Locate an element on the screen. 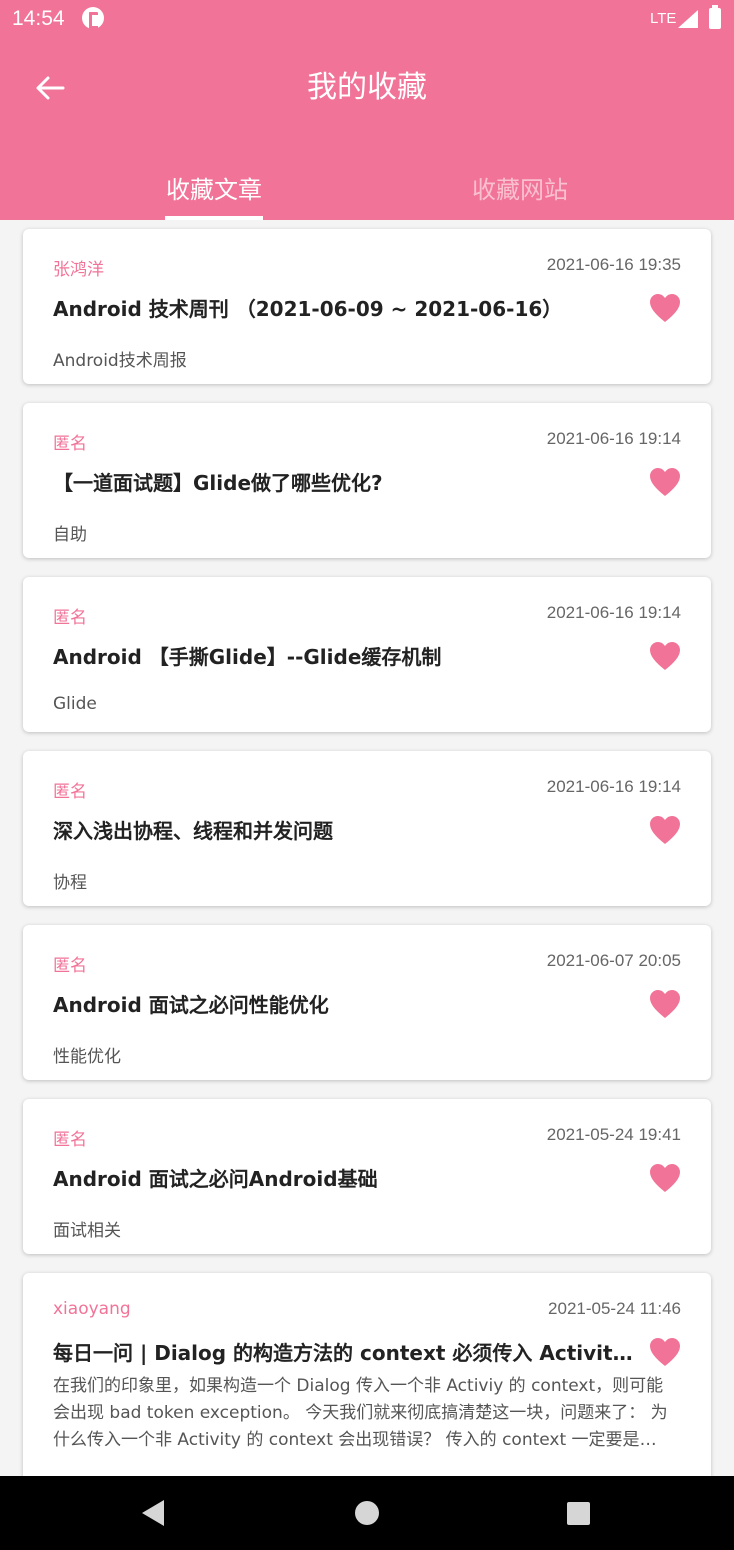 The height and width of the screenshot is (1550, 734). page-title: 我的收藏 is located at coordinates (367, 87).